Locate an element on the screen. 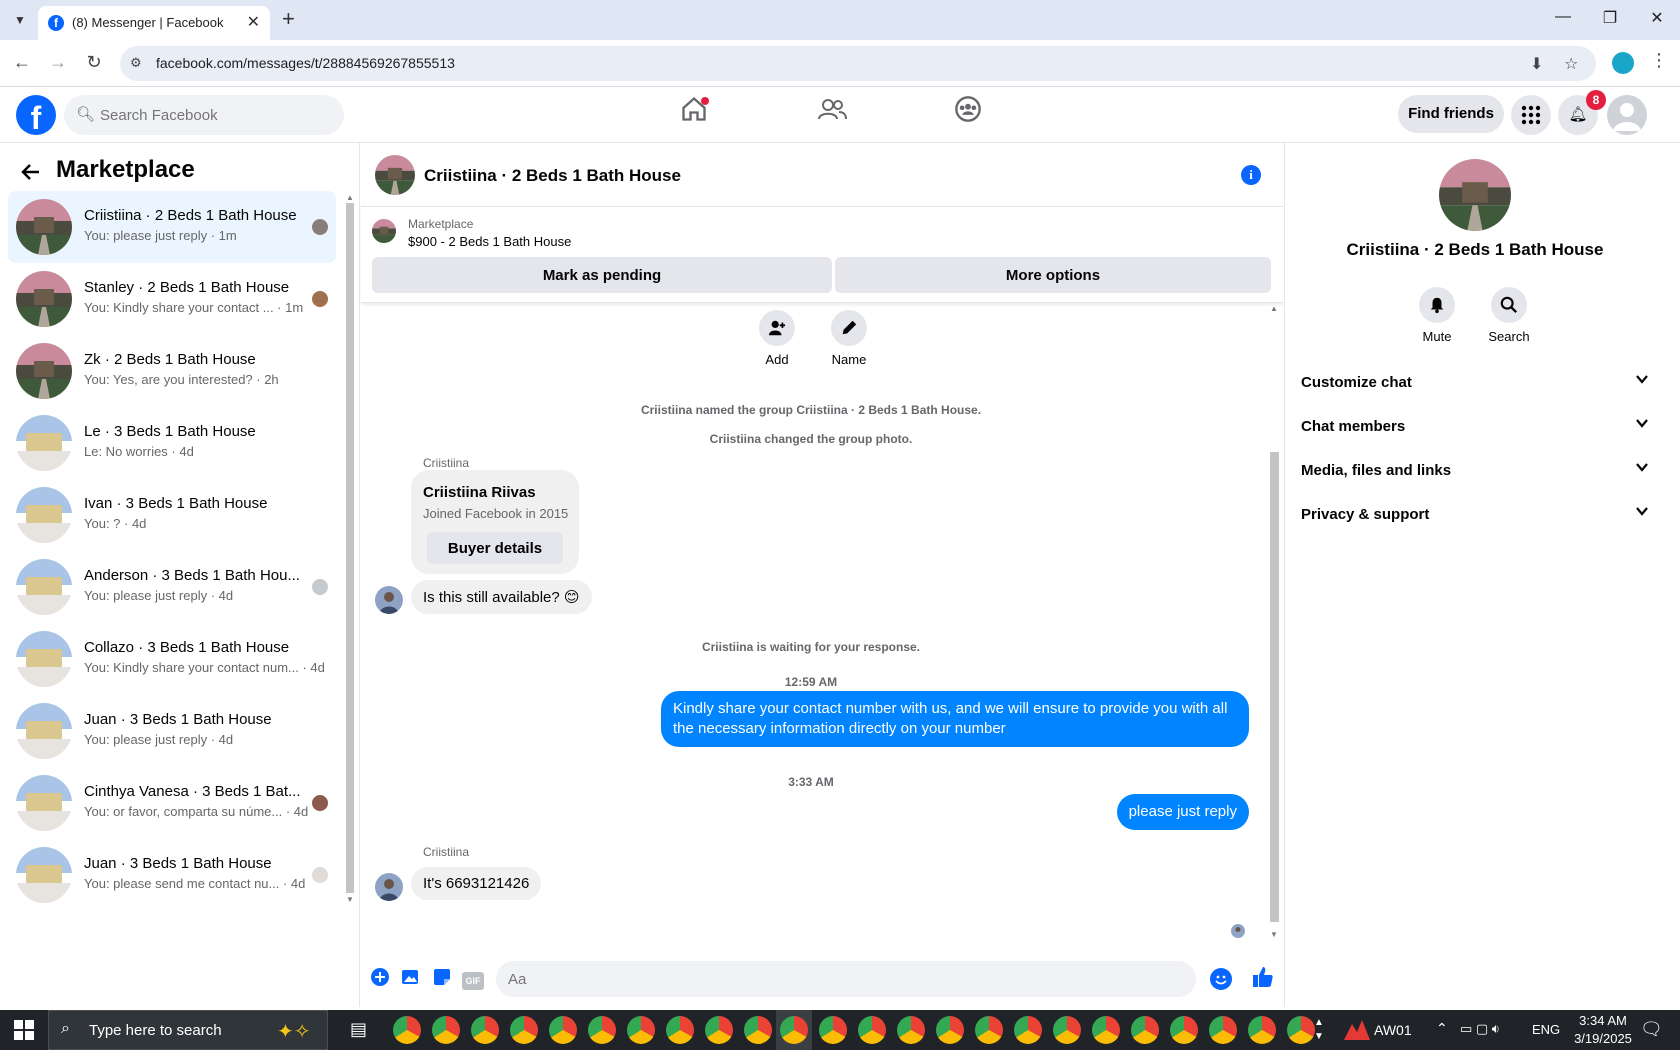  sticker-icon is located at coordinates (442, 978).